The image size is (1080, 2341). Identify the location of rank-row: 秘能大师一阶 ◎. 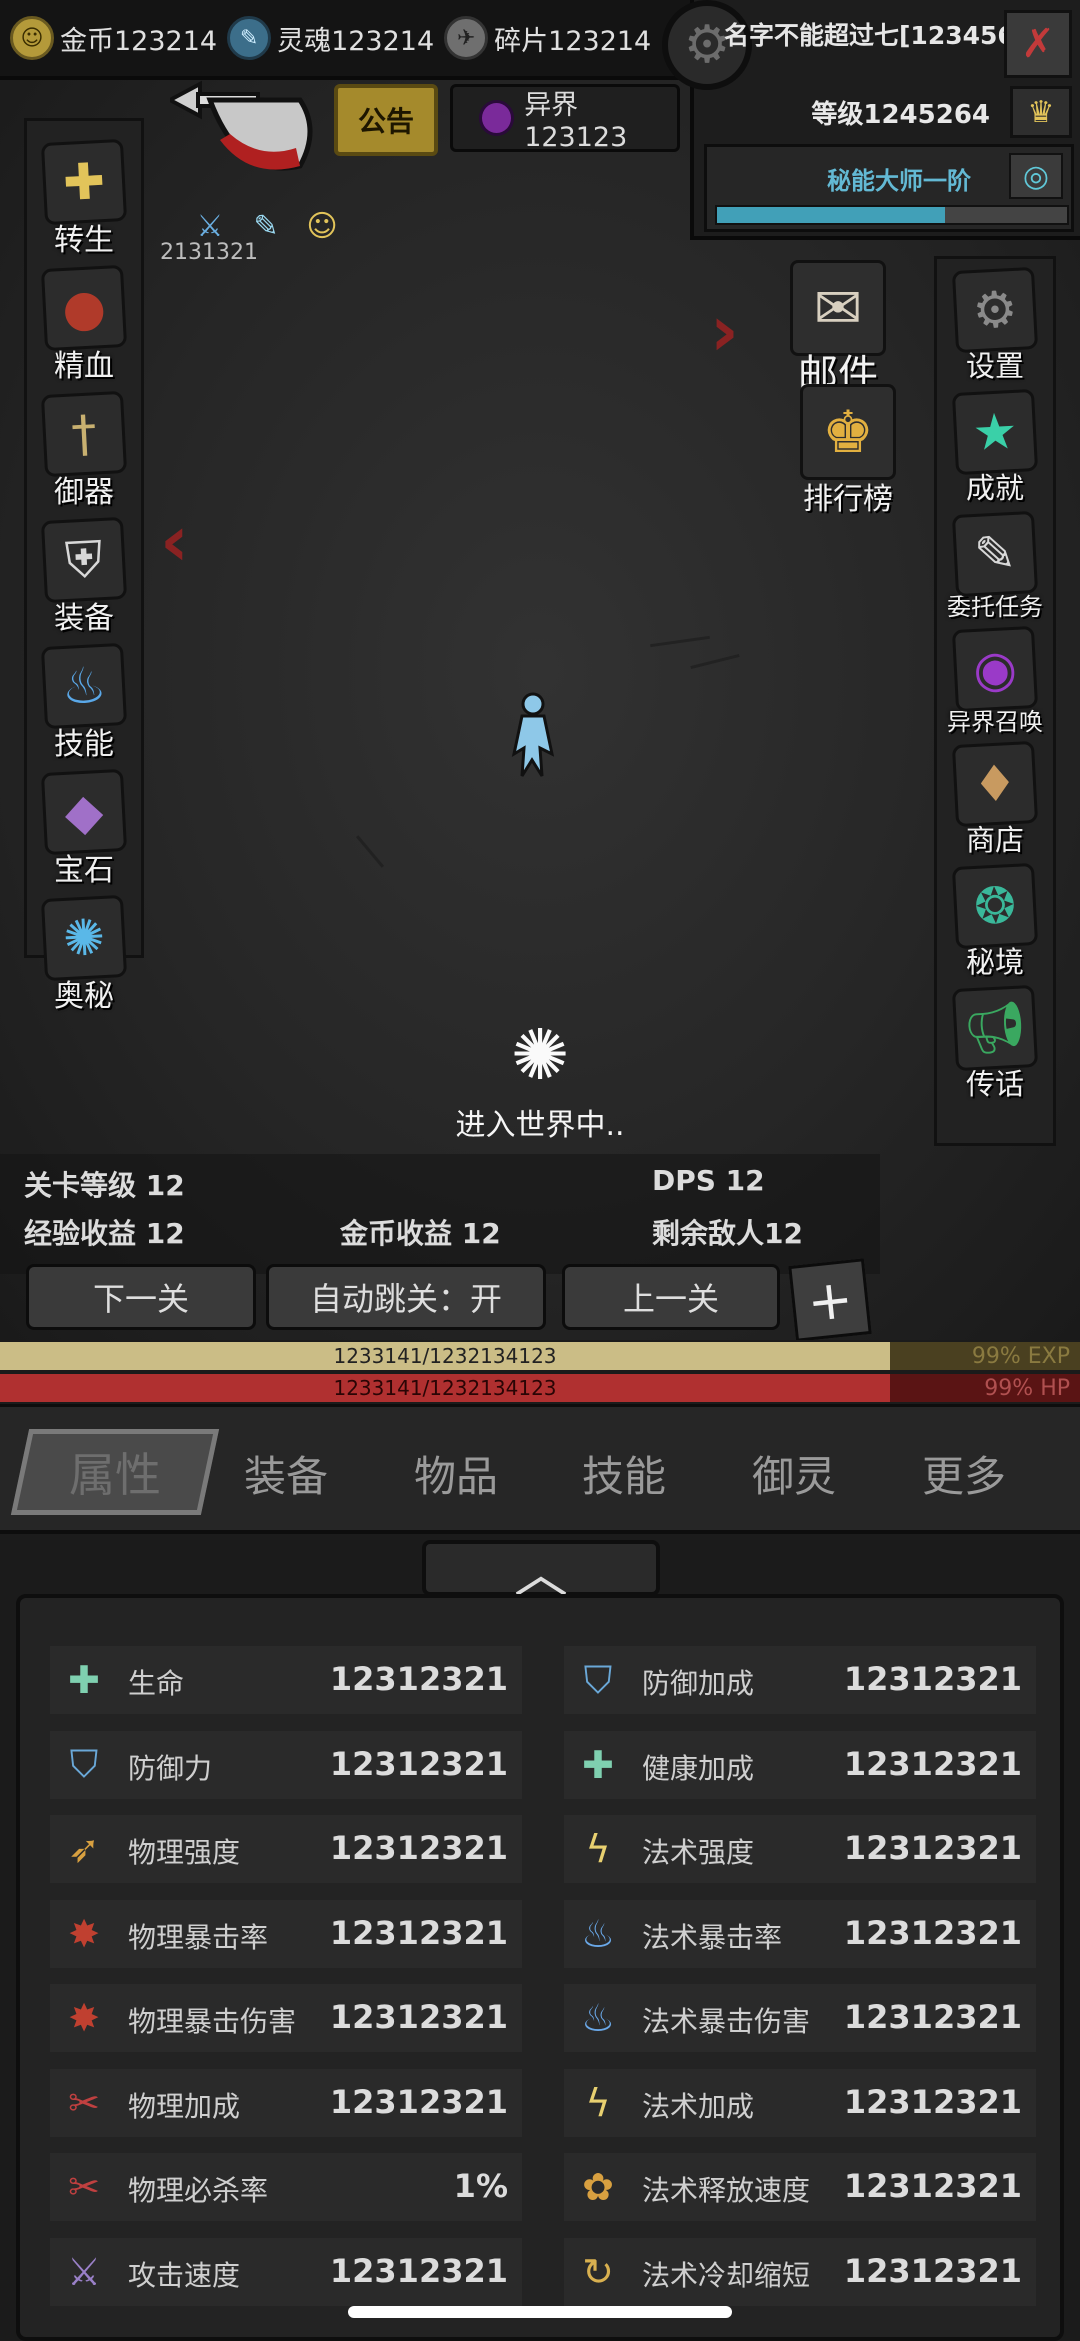
(889, 188).